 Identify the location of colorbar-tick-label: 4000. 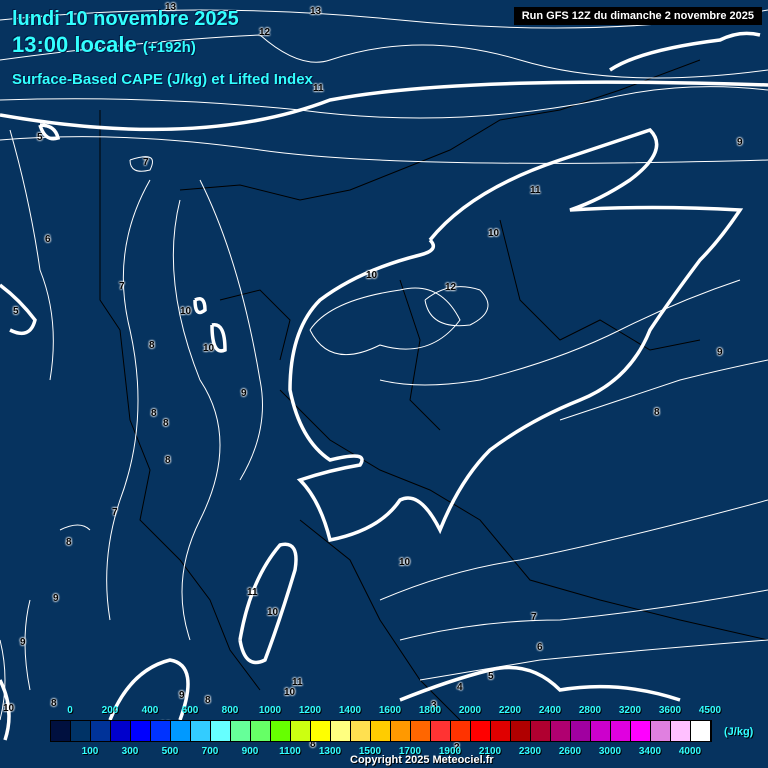
(690, 751).